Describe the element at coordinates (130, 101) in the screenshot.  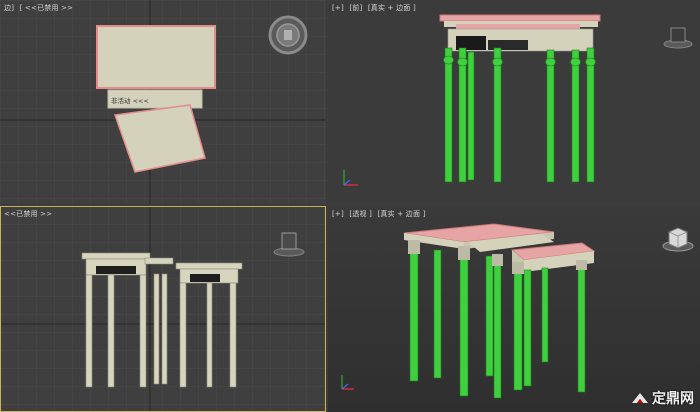
I see `inactive-popup: 非活动 <<<` at that location.